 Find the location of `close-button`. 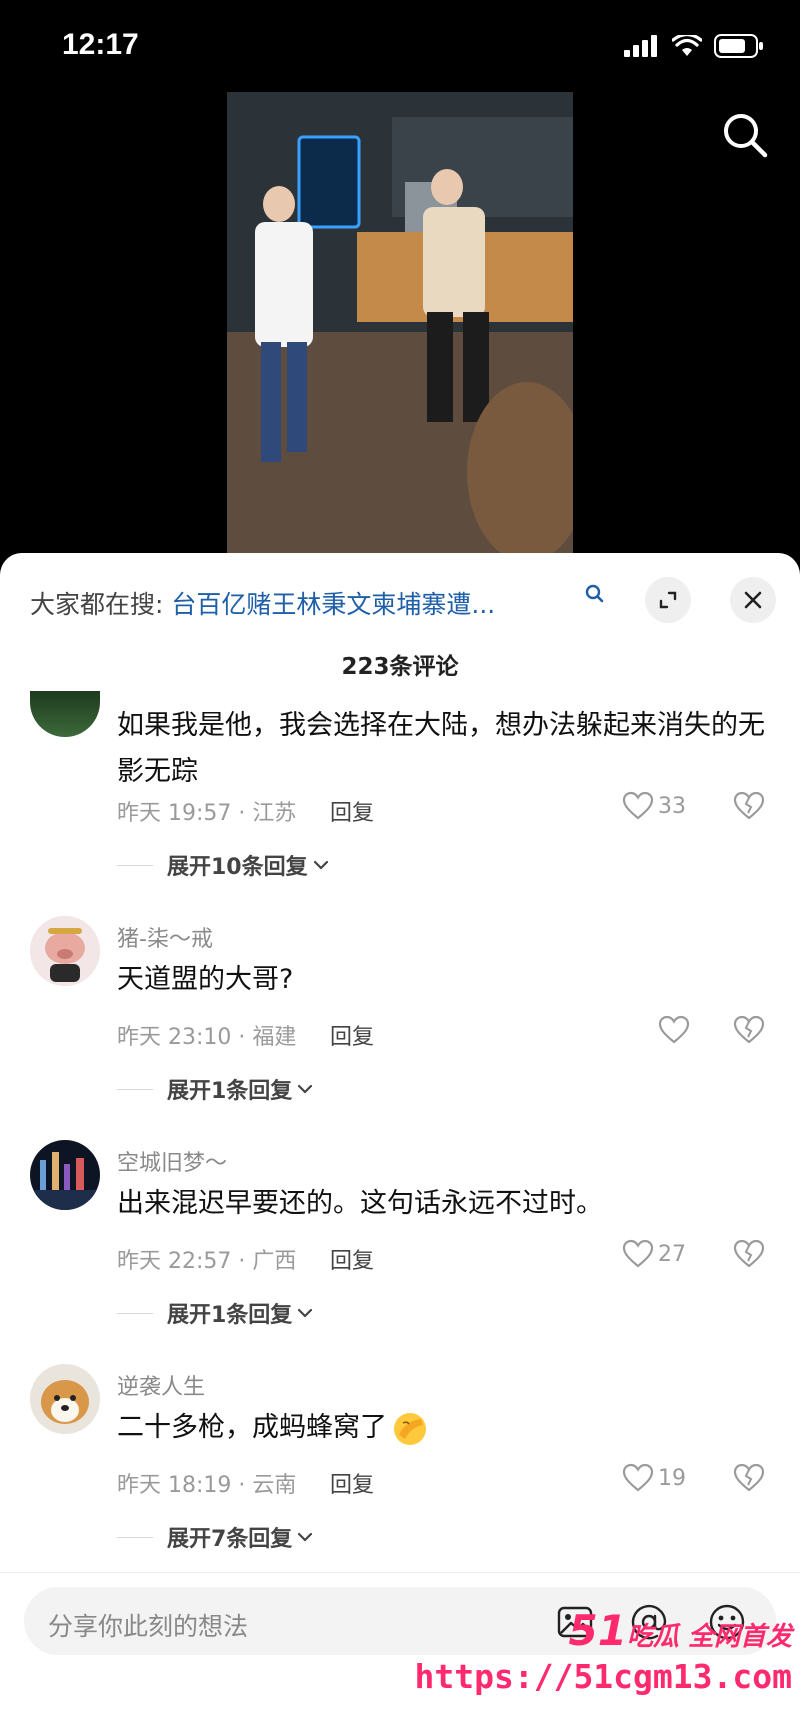

close-button is located at coordinates (753, 600).